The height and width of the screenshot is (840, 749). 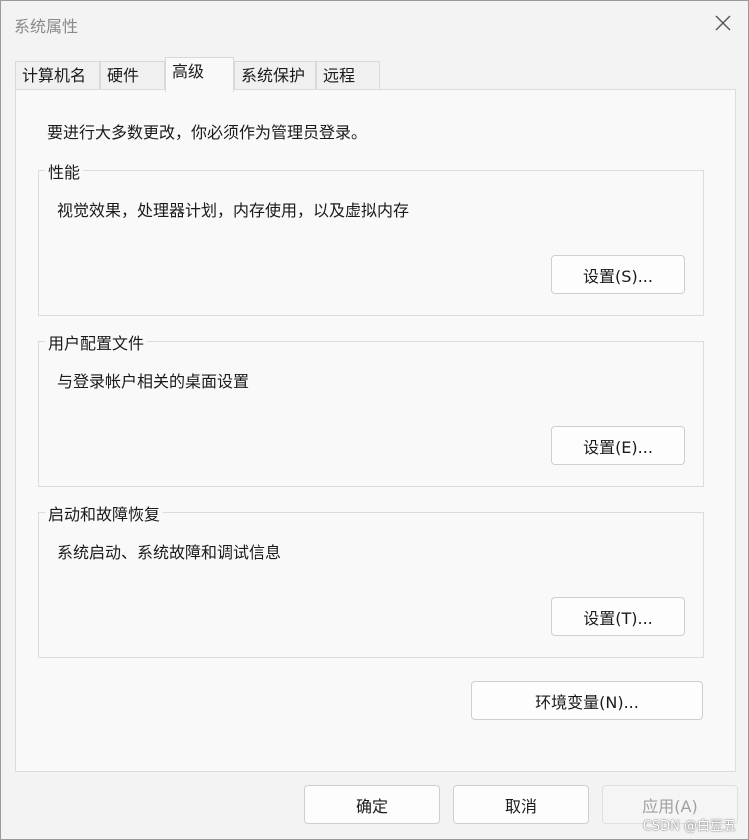 What do you see at coordinates (169, 552) in the screenshot?
I see `startup-recovery-description: 系统启动、系统故障和调试信息` at bounding box center [169, 552].